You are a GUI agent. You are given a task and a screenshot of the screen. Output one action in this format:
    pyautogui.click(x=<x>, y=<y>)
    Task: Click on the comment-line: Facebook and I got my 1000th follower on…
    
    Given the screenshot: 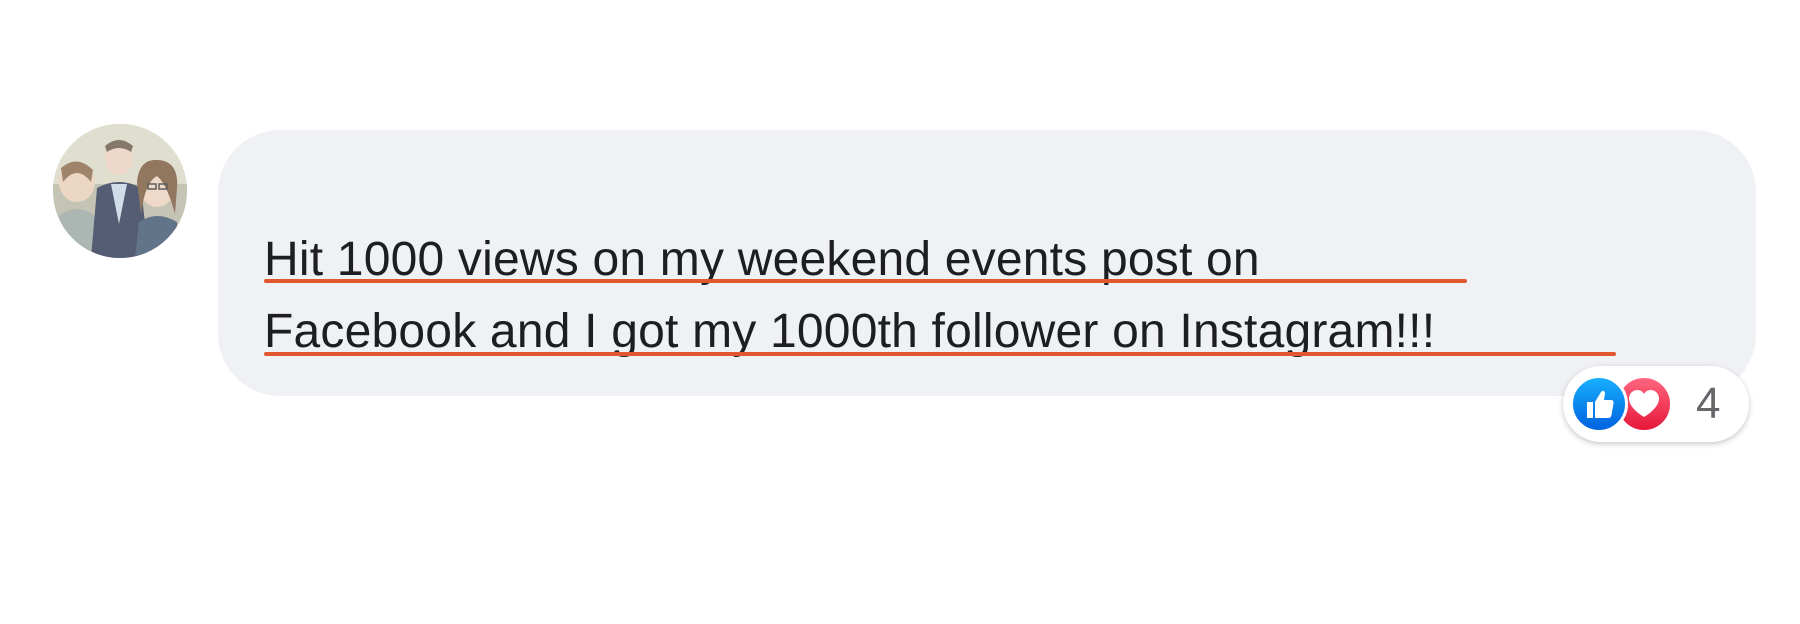 What is the action you would take?
    pyautogui.click(x=850, y=331)
    